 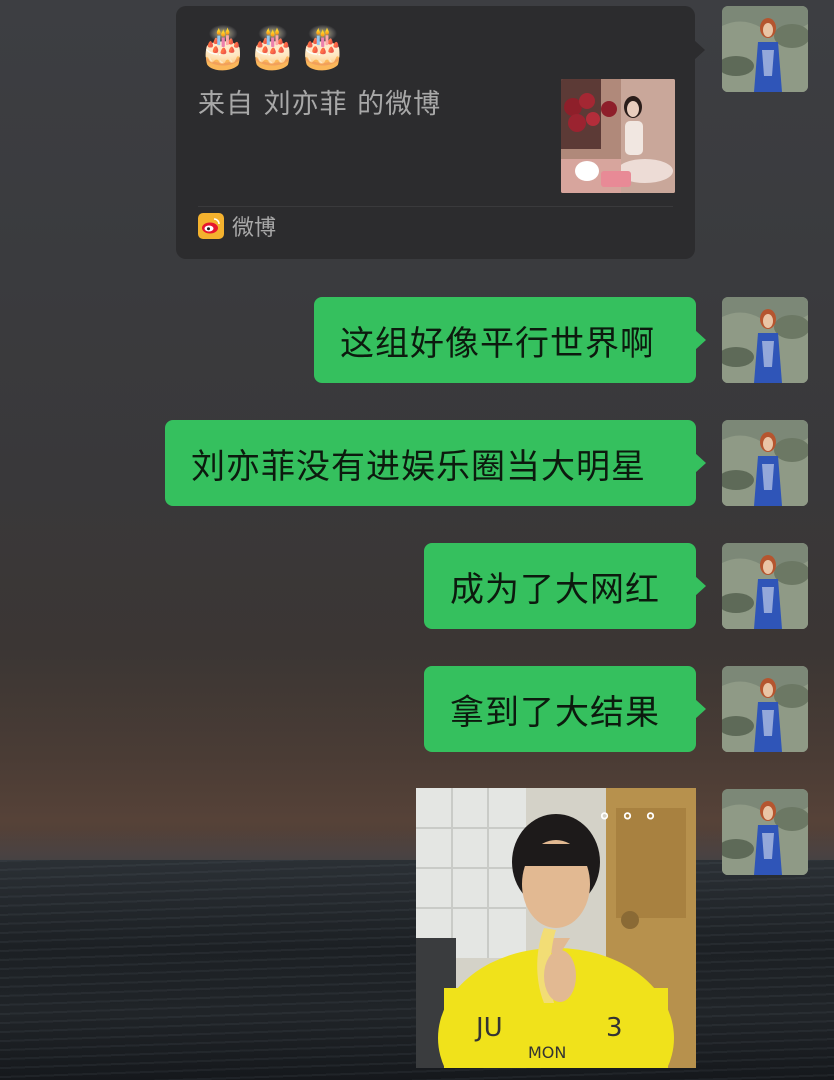 I want to click on message-text: 这组好像平行世界啊, so click(x=497, y=343).